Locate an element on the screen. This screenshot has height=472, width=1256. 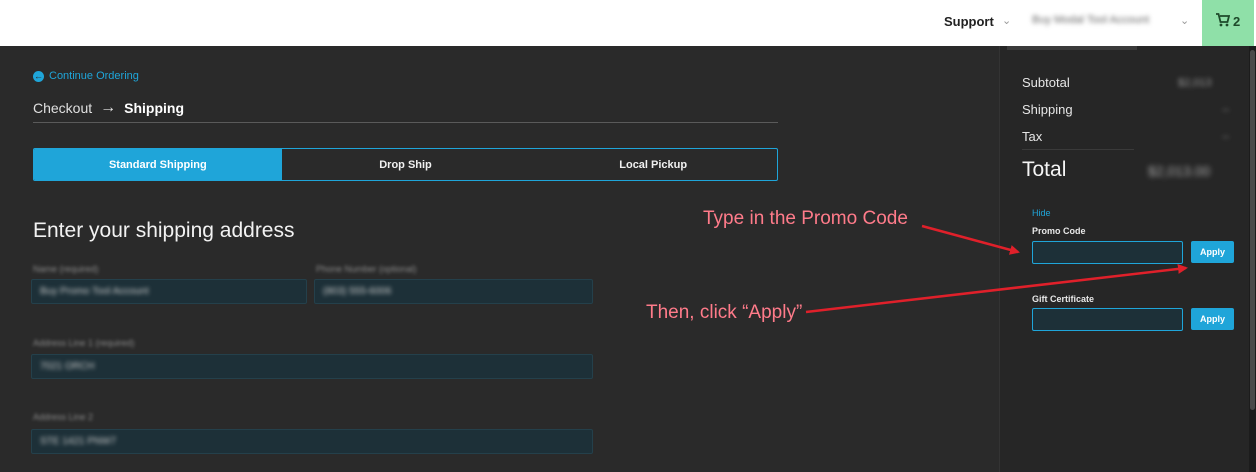
annotation-arrows is located at coordinates (996, 269).